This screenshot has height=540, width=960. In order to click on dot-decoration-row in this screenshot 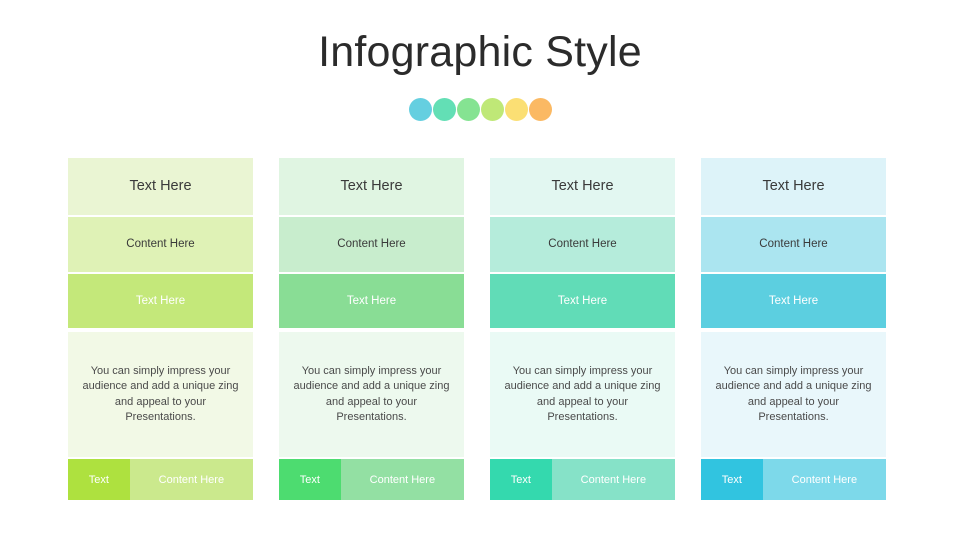, I will do `click(480, 109)`.